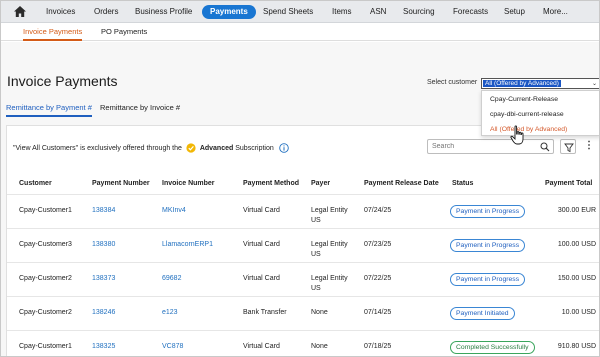  I want to click on status-badge: Payment Initiated, so click(482, 313).